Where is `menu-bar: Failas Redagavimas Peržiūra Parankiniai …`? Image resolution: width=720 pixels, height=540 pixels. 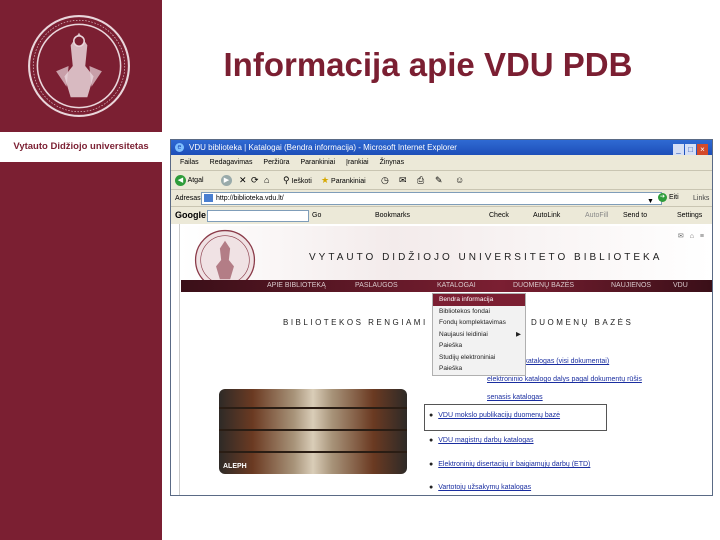 menu-bar: Failas Redagavimas Peržiūra Parankiniai … is located at coordinates (441, 162).